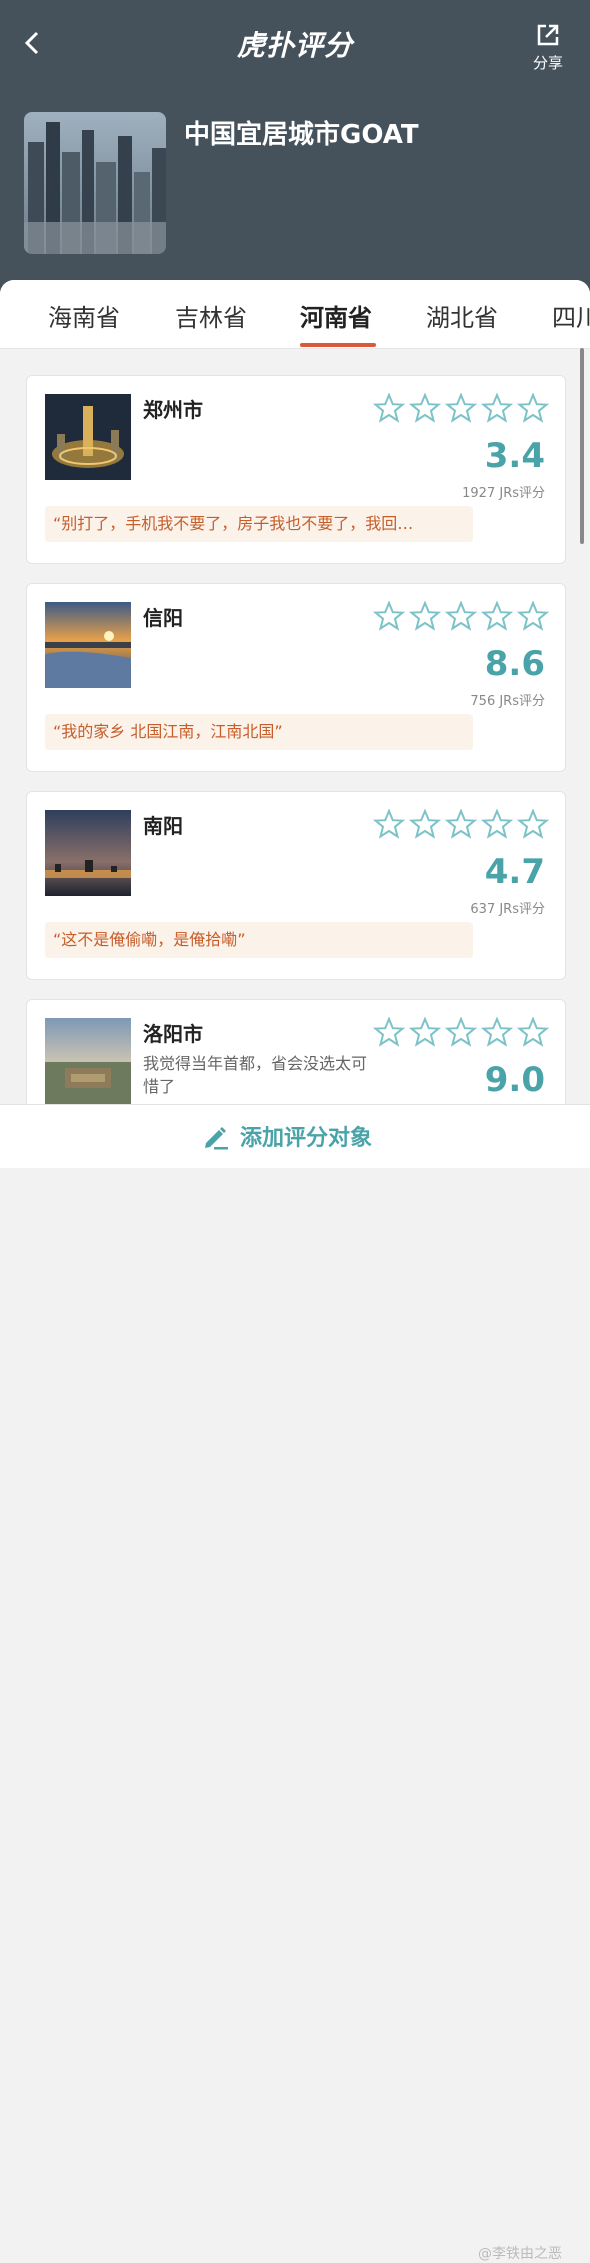  What do you see at coordinates (216, 1138) in the screenshot?
I see `pen-icon` at bounding box center [216, 1138].